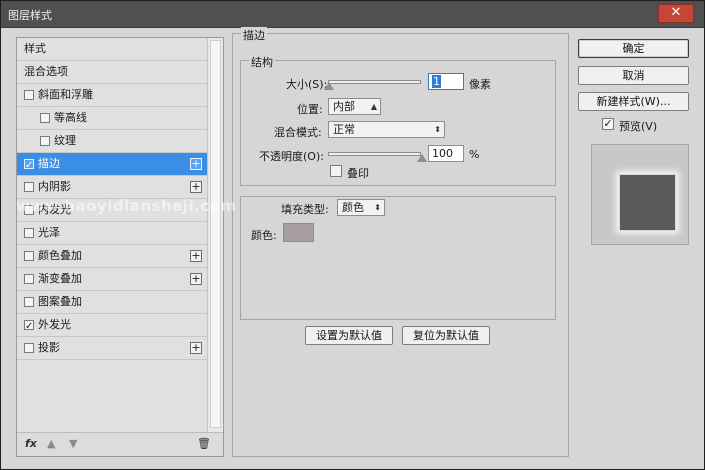 The width and height of the screenshot is (705, 470). What do you see at coordinates (307, 84) in the screenshot?
I see `size-label: 大小(S):` at bounding box center [307, 84].